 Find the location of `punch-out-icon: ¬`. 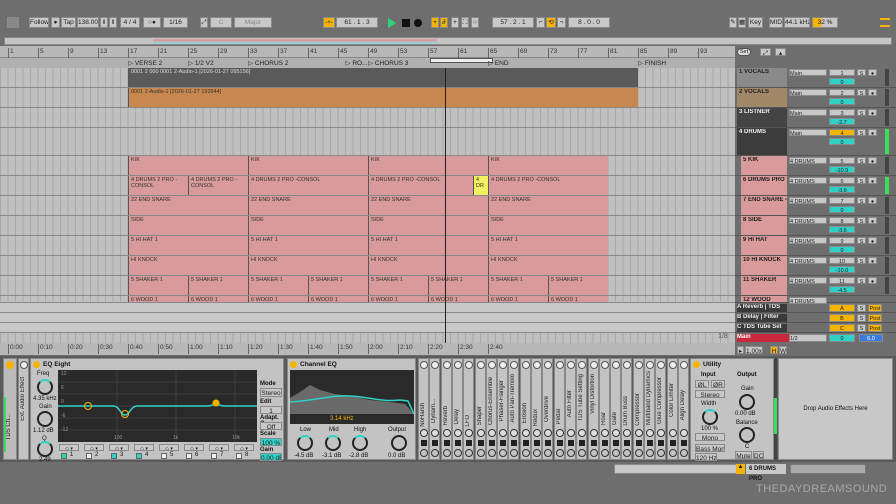

punch-out-icon: ¬ is located at coordinates (561, 22).